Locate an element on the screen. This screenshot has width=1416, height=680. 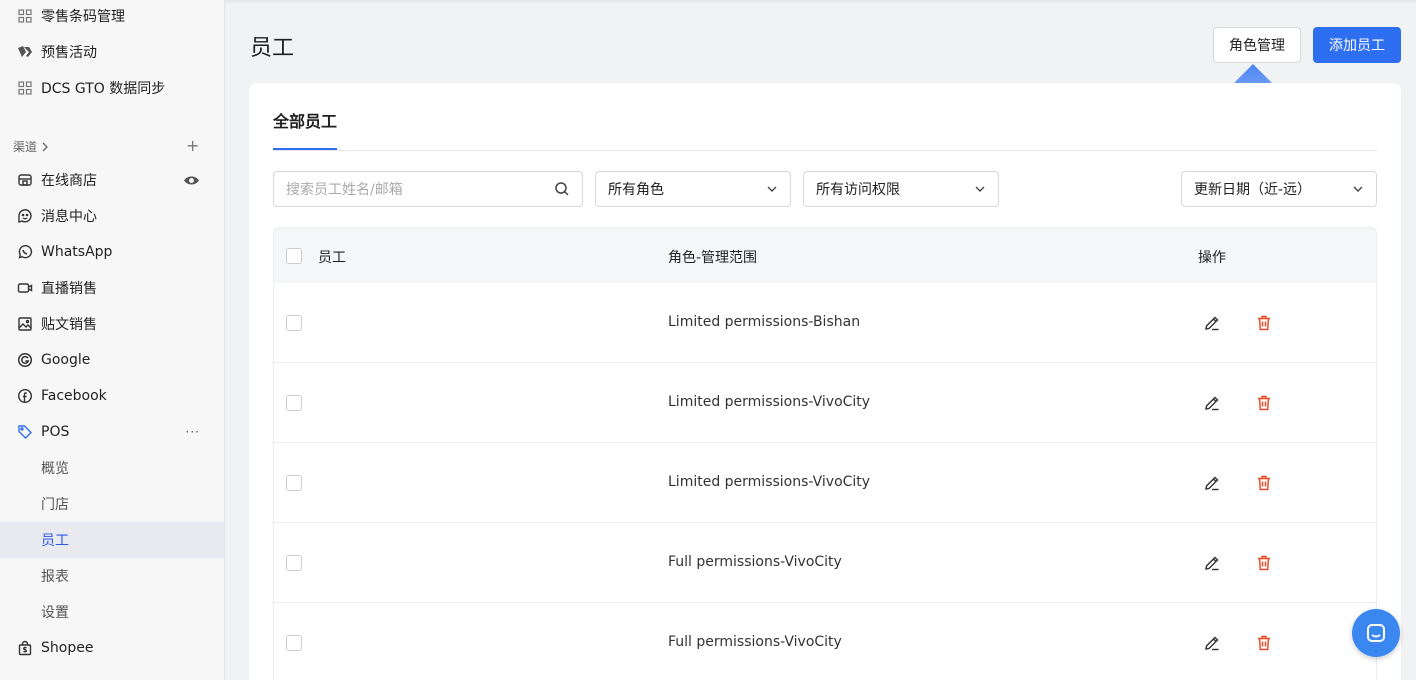
sidebar-item-label: 贴文销售 is located at coordinates (69, 325).